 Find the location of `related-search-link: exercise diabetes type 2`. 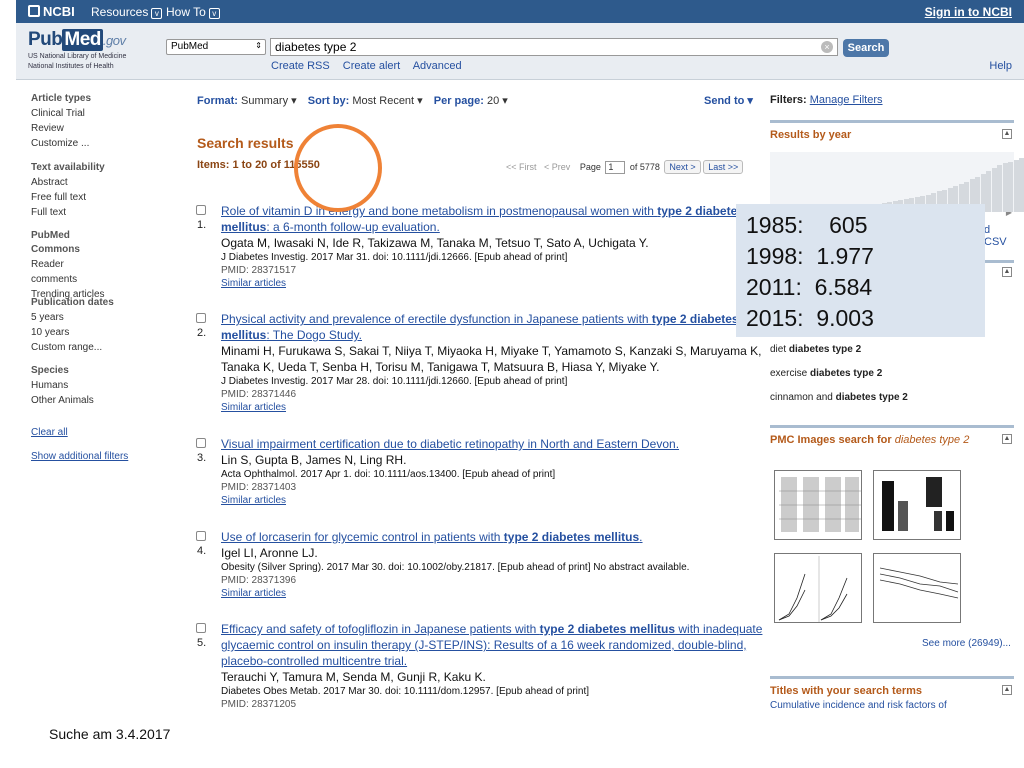

related-search-link: exercise diabetes type 2 is located at coordinates (839, 374).